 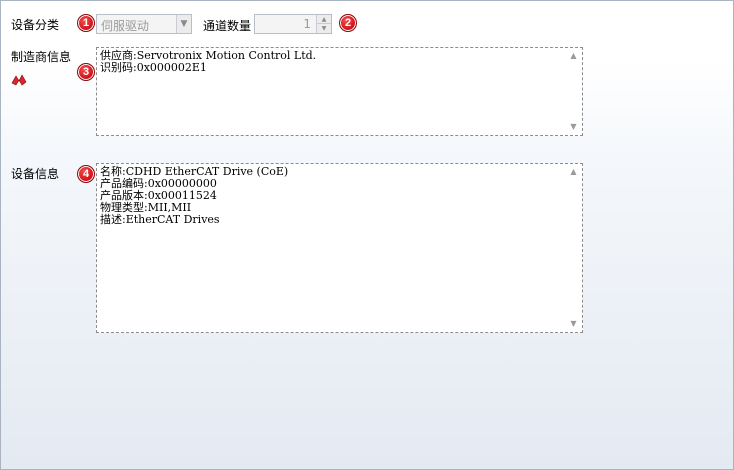 I want to click on device-category-select: 伺服驱动 ▼, so click(x=144, y=24).